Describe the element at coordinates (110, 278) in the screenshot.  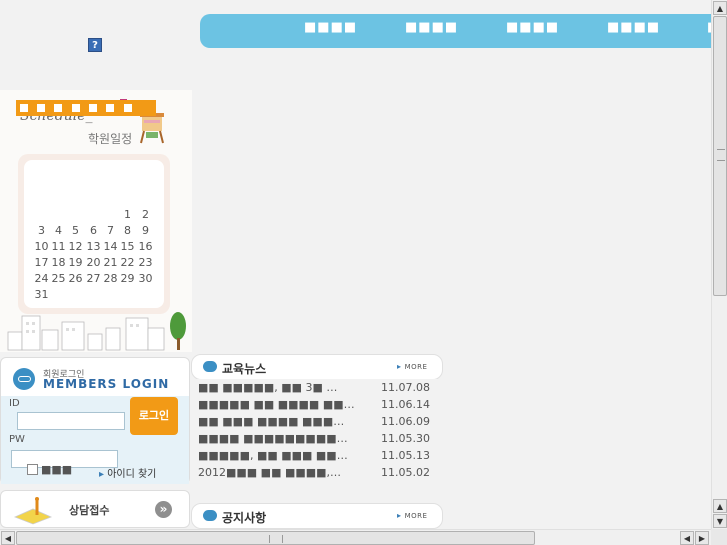
I see `calendar-day: 28` at that location.